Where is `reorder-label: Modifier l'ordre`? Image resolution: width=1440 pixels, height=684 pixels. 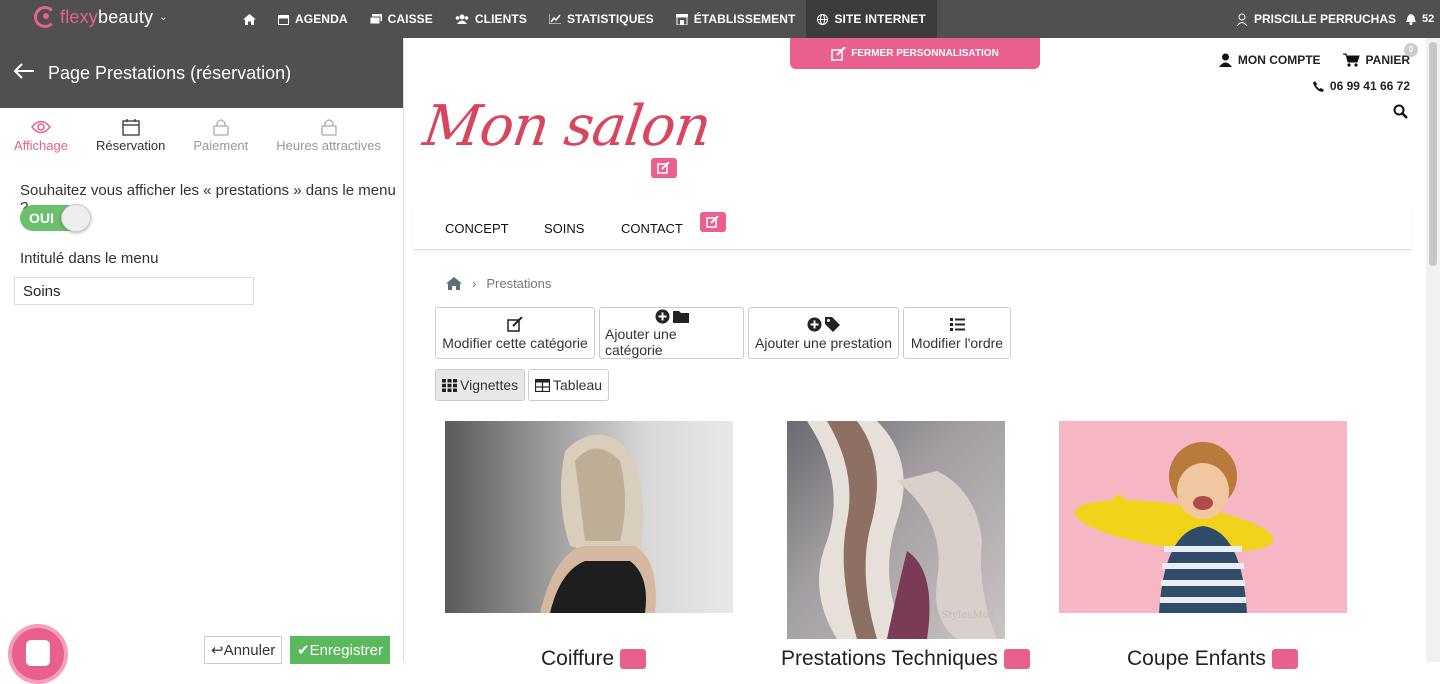 reorder-label: Modifier l'ordre is located at coordinates (957, 343).